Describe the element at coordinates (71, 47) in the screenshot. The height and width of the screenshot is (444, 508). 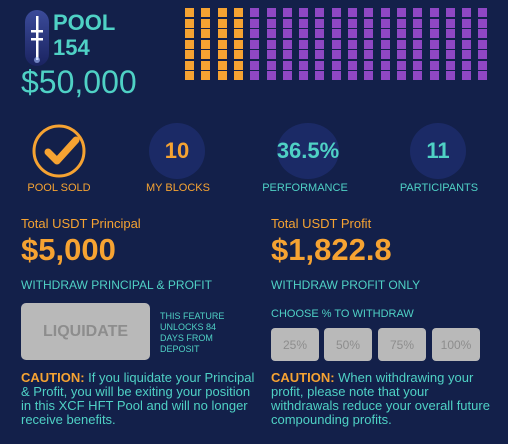
I see `pool-number: 154` at that location.